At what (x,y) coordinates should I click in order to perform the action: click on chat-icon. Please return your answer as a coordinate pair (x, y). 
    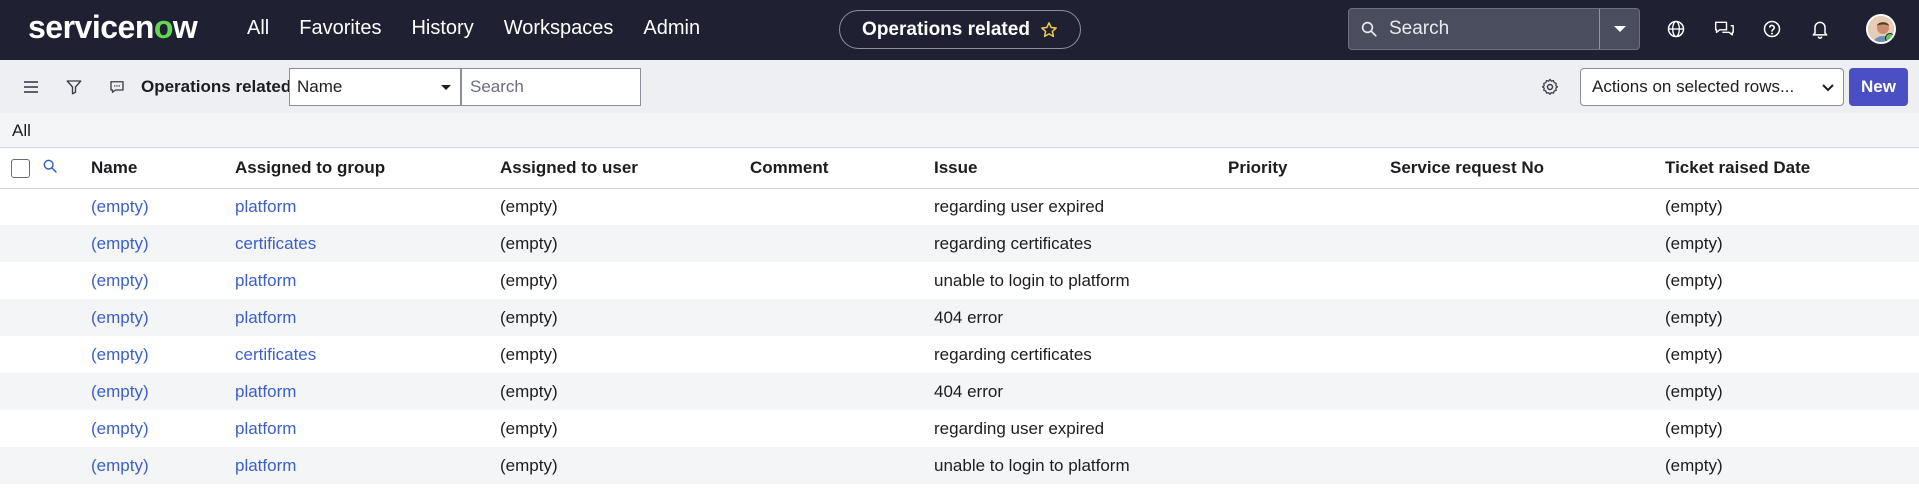
    Looking at the image, I should click on (1724, 29).